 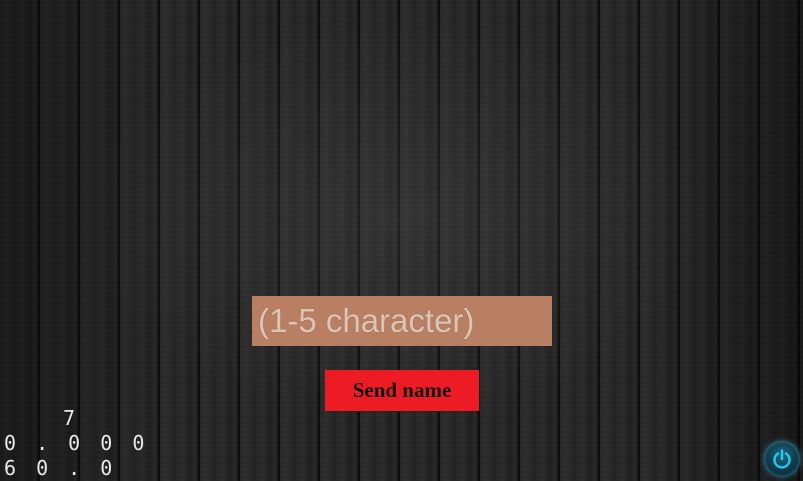 What do you see at coordinates (70, 418) in the screenshot?
I see `stat-line-1: 7` at bounding box center [70, 418].